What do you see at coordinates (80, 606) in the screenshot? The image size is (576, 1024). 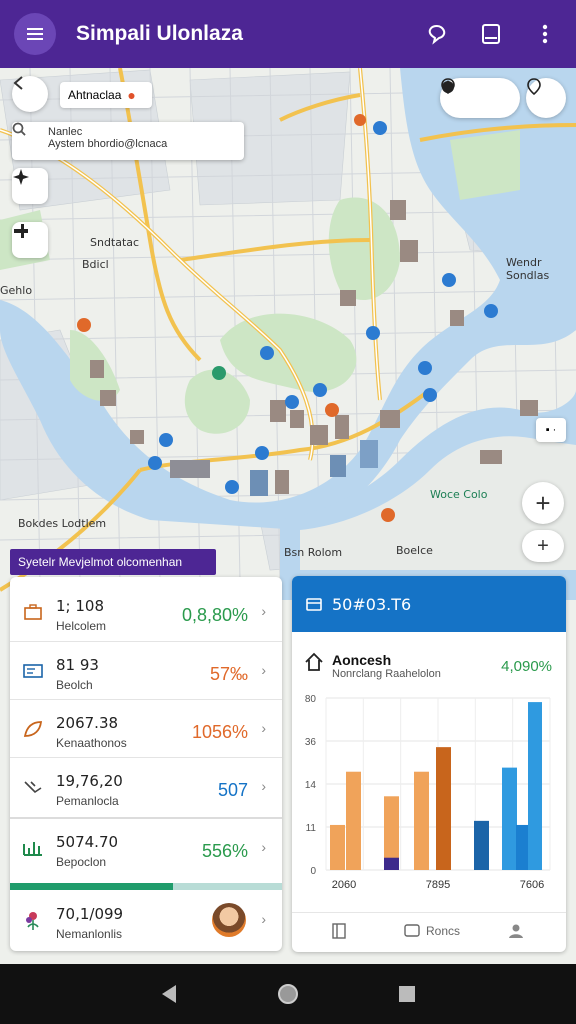 I see `stat-value: 1; 108` at bounding box center [80, 606].